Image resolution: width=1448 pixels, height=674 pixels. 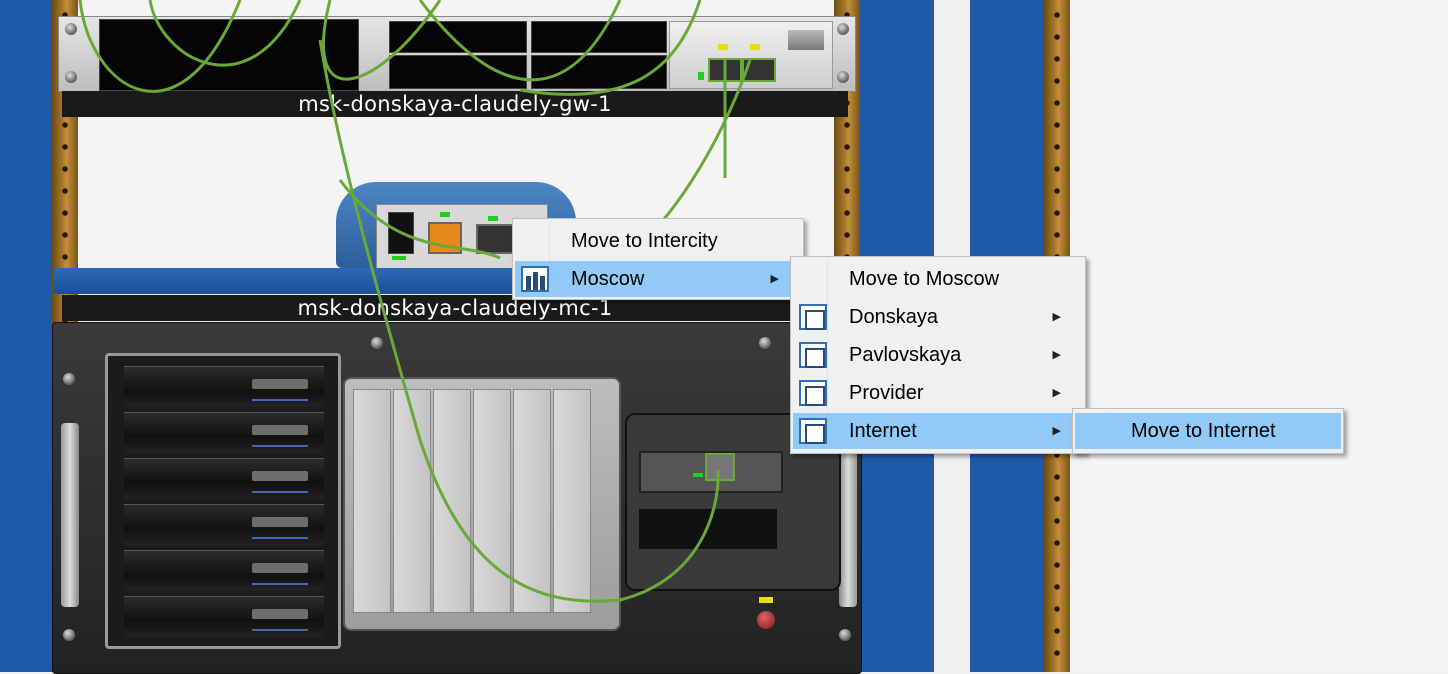 I want to click on menu-item-label: Donskaya, so click(x=893, y=317).